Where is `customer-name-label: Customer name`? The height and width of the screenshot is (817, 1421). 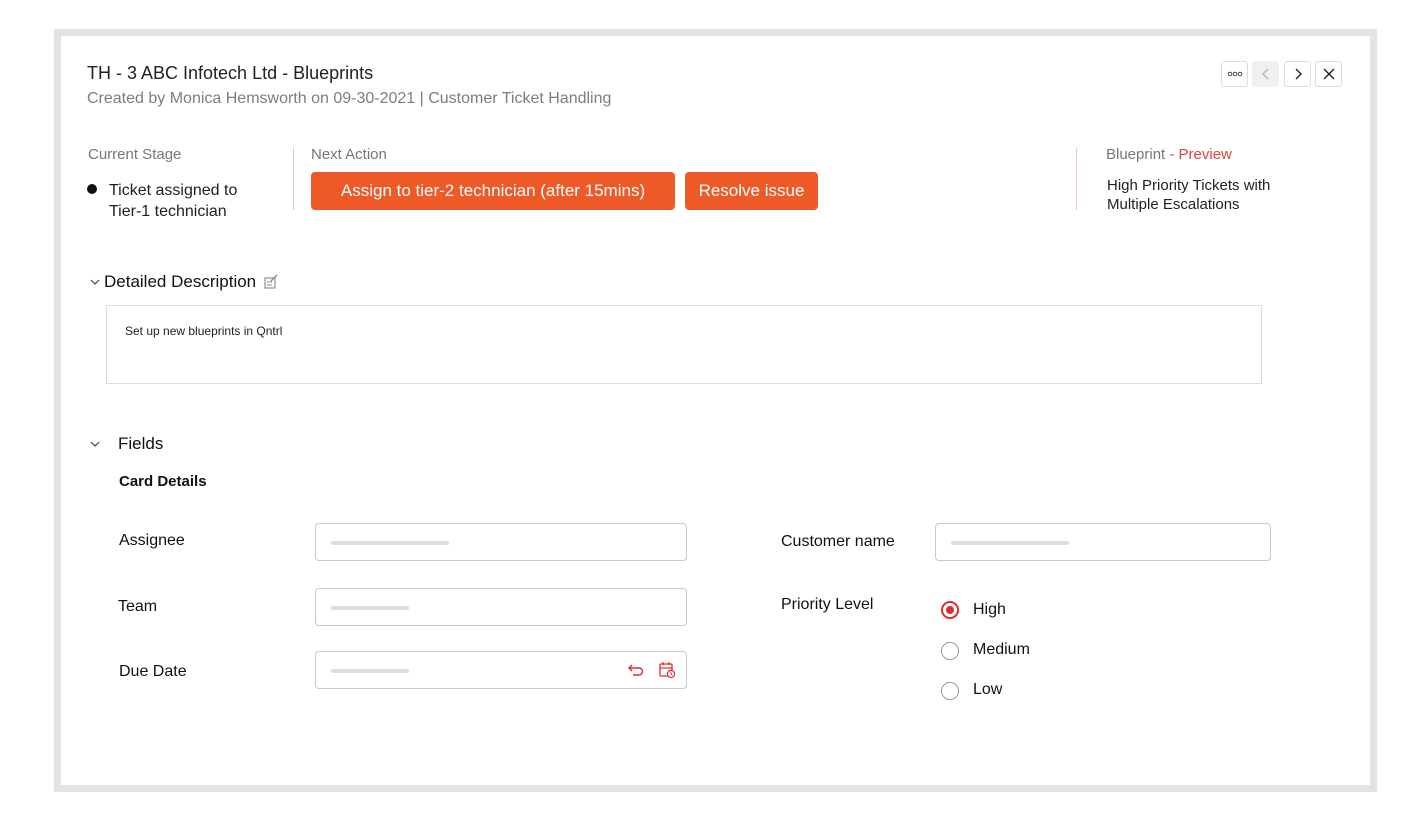
customer-name-label: Customer name is located at coordinates (838, 541).